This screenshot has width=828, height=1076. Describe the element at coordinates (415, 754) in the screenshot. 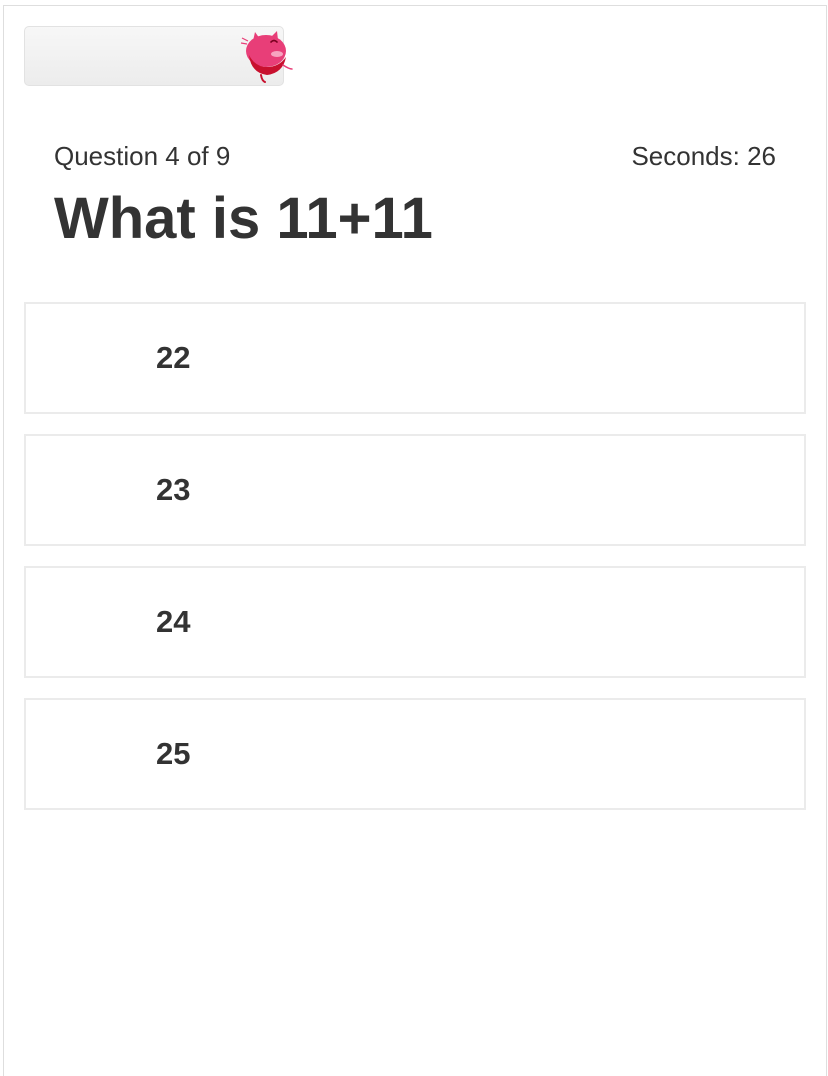

I see `answer-option-4: 25` at that location.